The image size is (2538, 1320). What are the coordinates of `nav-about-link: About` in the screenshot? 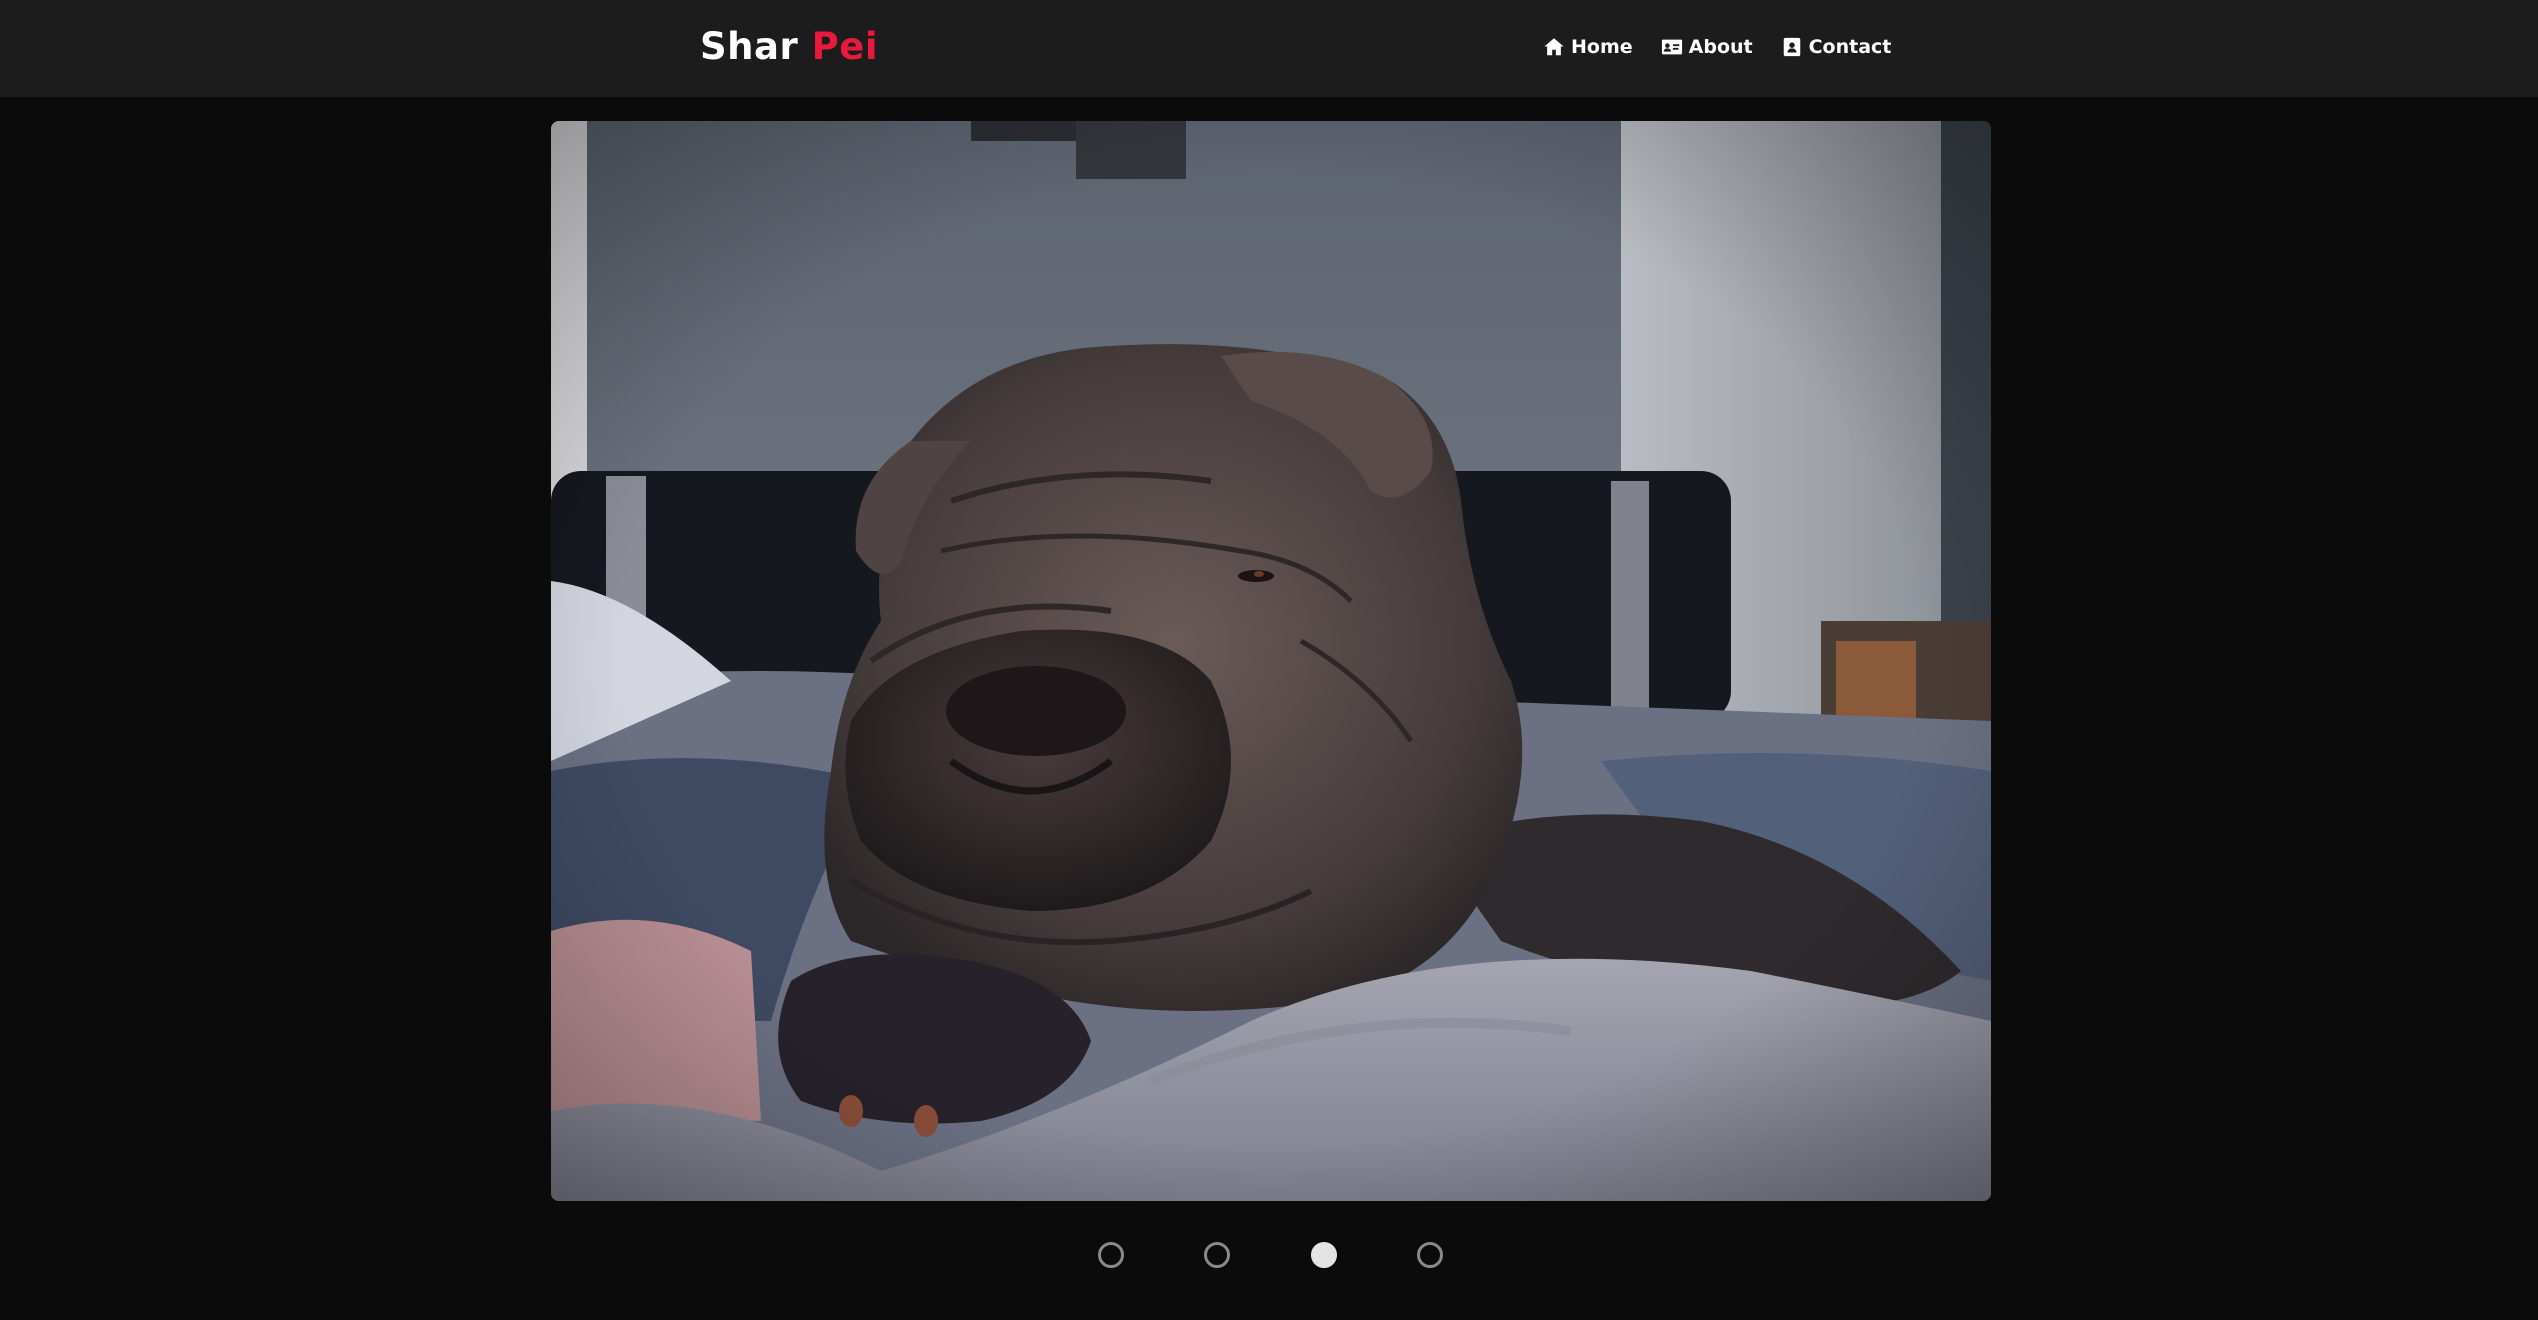 It's located at (1707, 47).